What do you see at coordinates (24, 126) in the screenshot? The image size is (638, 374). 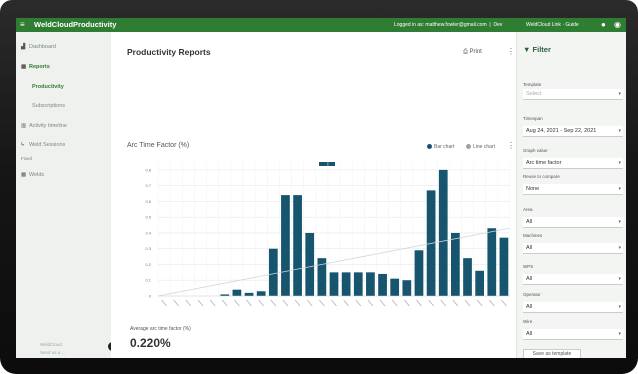 I see `timeline-icon: ▥` at bounding box center [24, 126].